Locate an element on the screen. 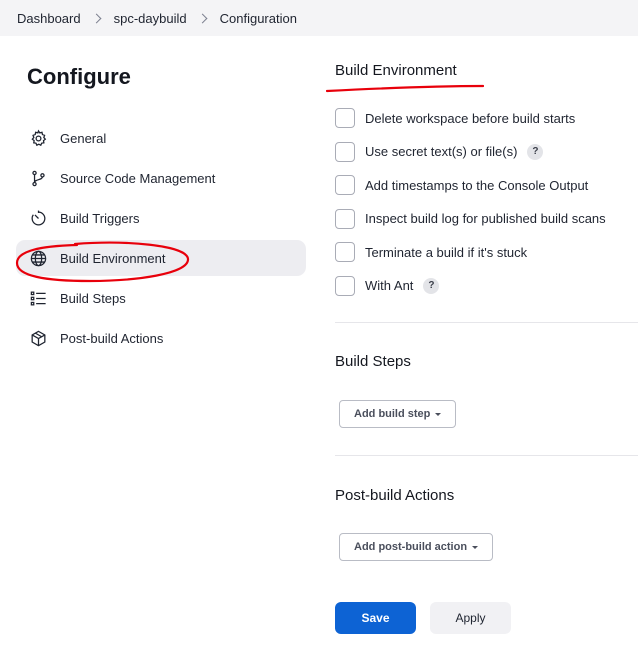 Image resolution: width=638 pixels, height=646 pixels. sidebar-item-label: Post-build Actions is located at coordinates (112, 338).